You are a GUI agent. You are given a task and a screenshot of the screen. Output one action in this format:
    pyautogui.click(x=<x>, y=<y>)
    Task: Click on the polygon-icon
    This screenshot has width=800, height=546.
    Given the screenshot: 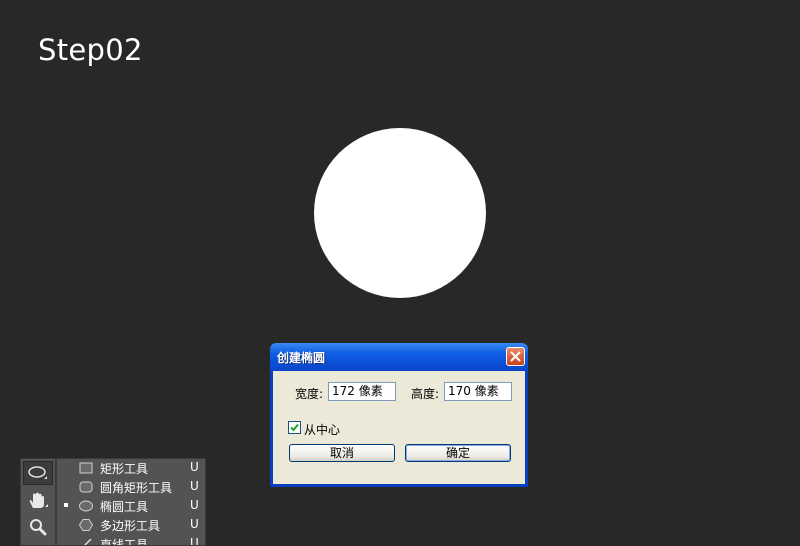 What is the action you would take?
    pyautogui.click(x=86, y=525)
    